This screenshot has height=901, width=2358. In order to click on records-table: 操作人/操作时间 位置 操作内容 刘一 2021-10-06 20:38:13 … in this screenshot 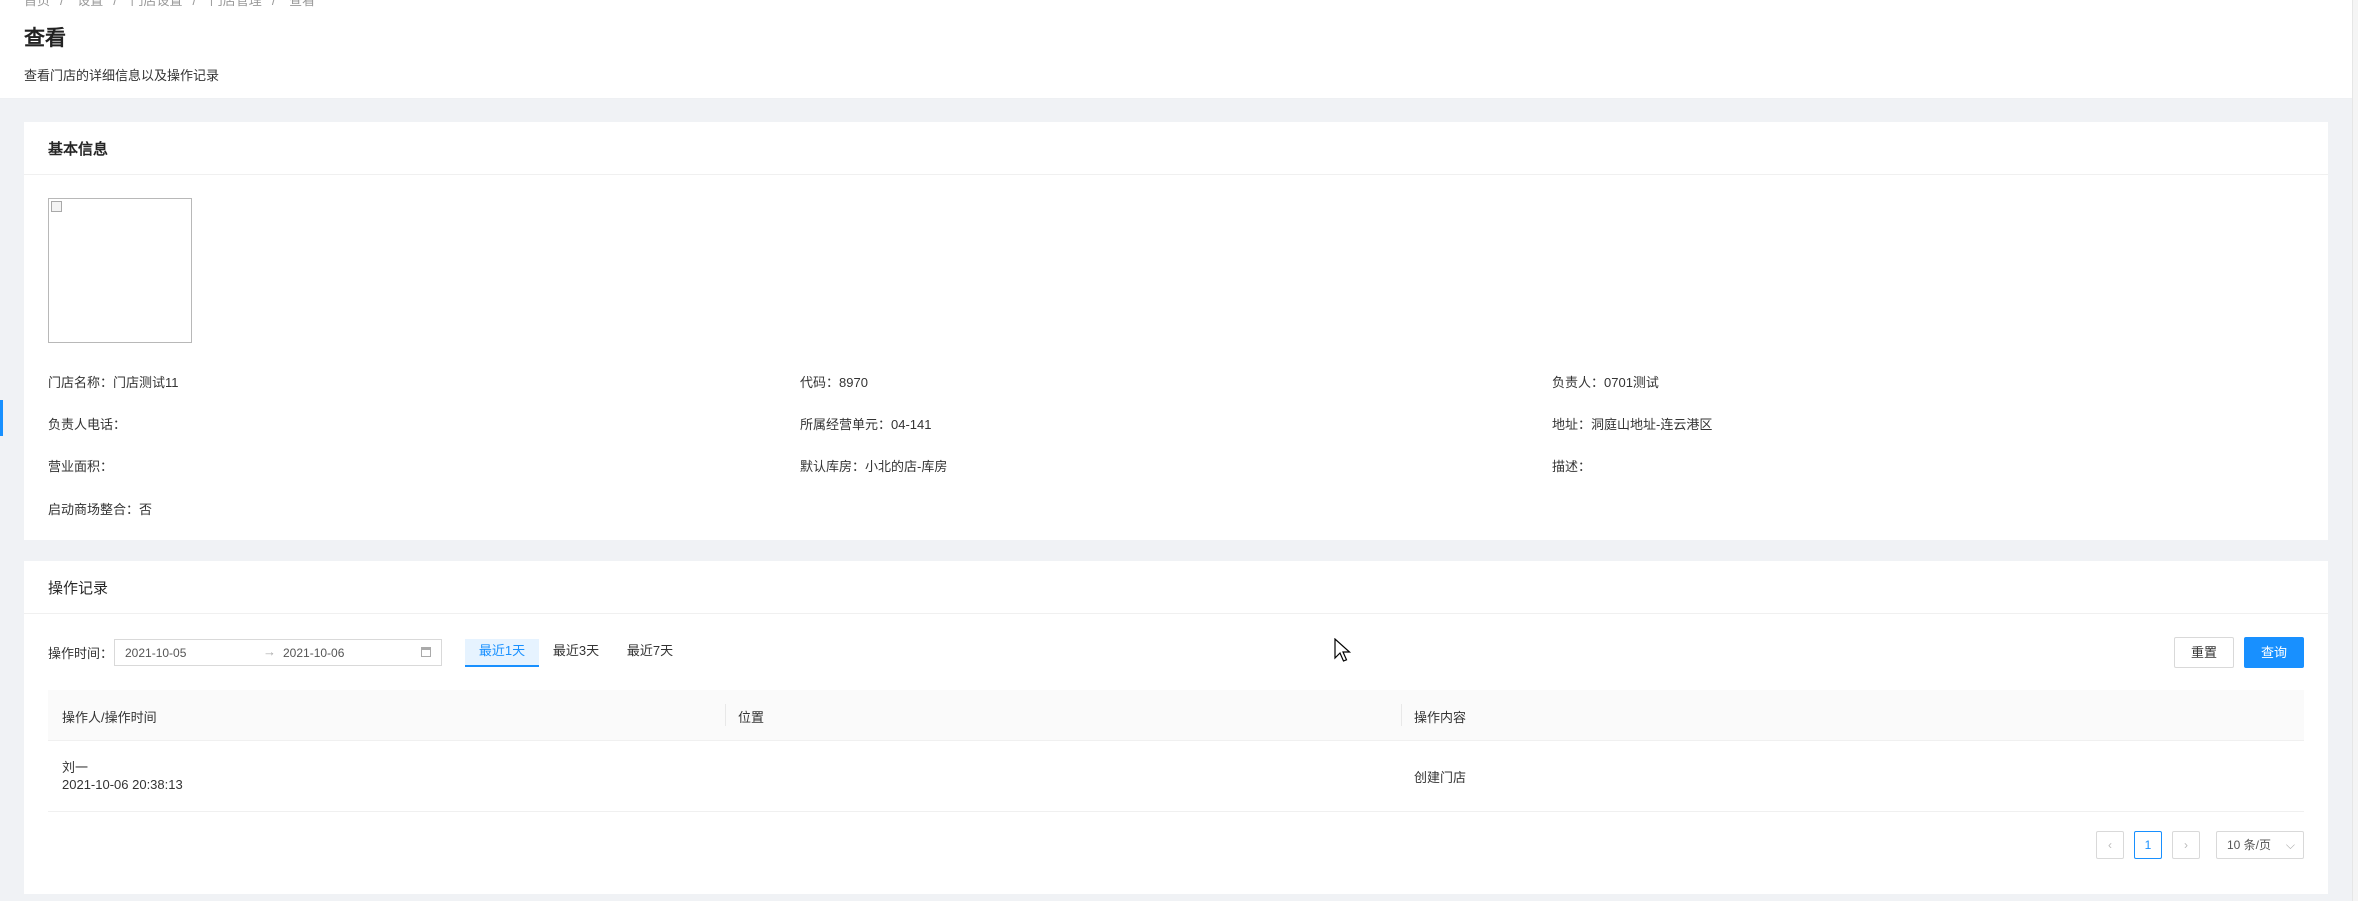, I will do `click(1176, 751)`.